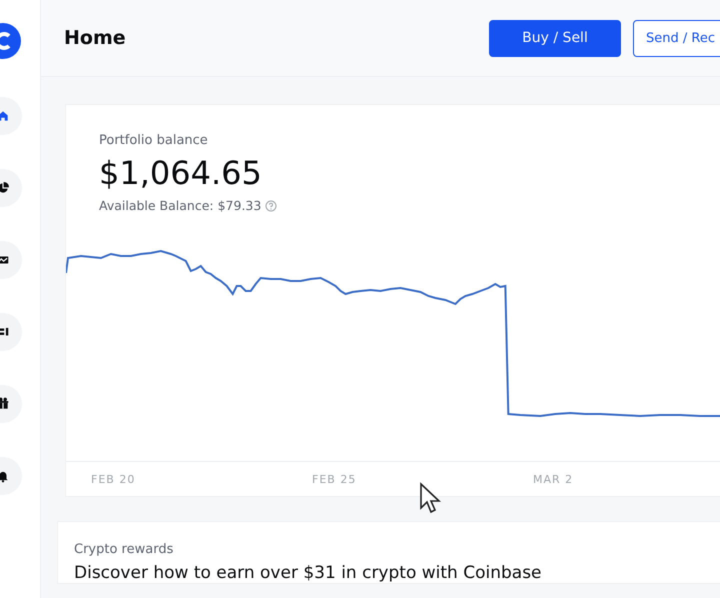 This screenshot has width=720, height=598. What do you see at coordinates (5, 404) in the screenshot?
I see `gift-icon` at bounding box center [5, 404].